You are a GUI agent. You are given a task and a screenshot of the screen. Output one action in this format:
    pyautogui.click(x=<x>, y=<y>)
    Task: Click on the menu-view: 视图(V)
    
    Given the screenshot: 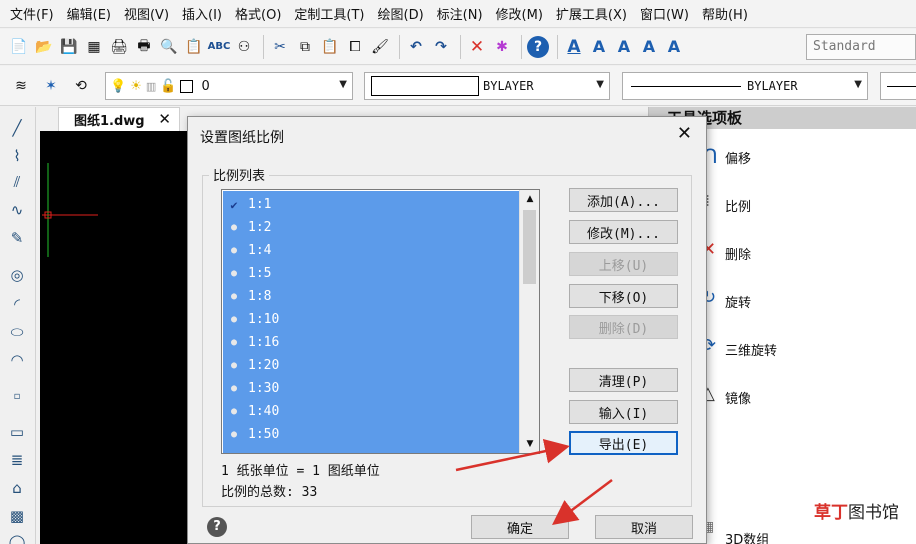 What is the action you would take?
    pyautogui.click(x=146, y=13)
    